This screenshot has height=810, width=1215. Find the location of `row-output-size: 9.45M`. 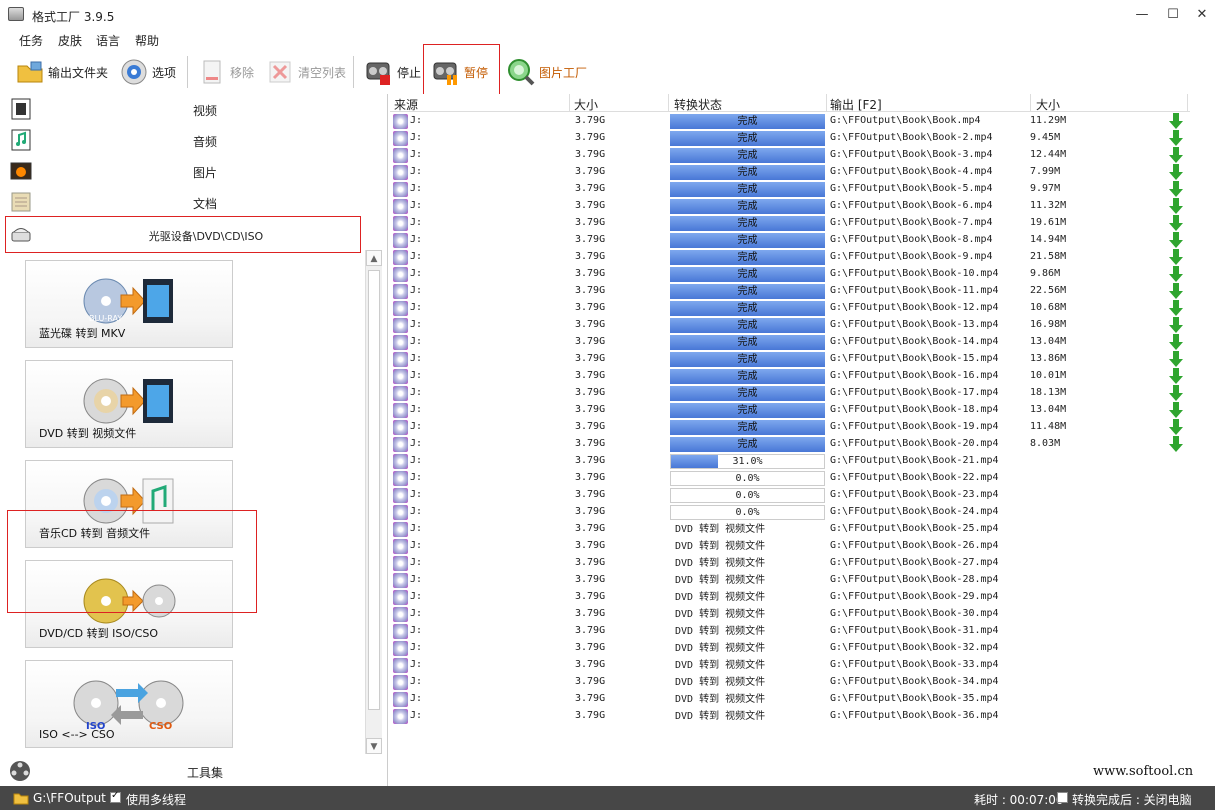

row-output-size: 9.45M is located at coordinates (1045, 137).